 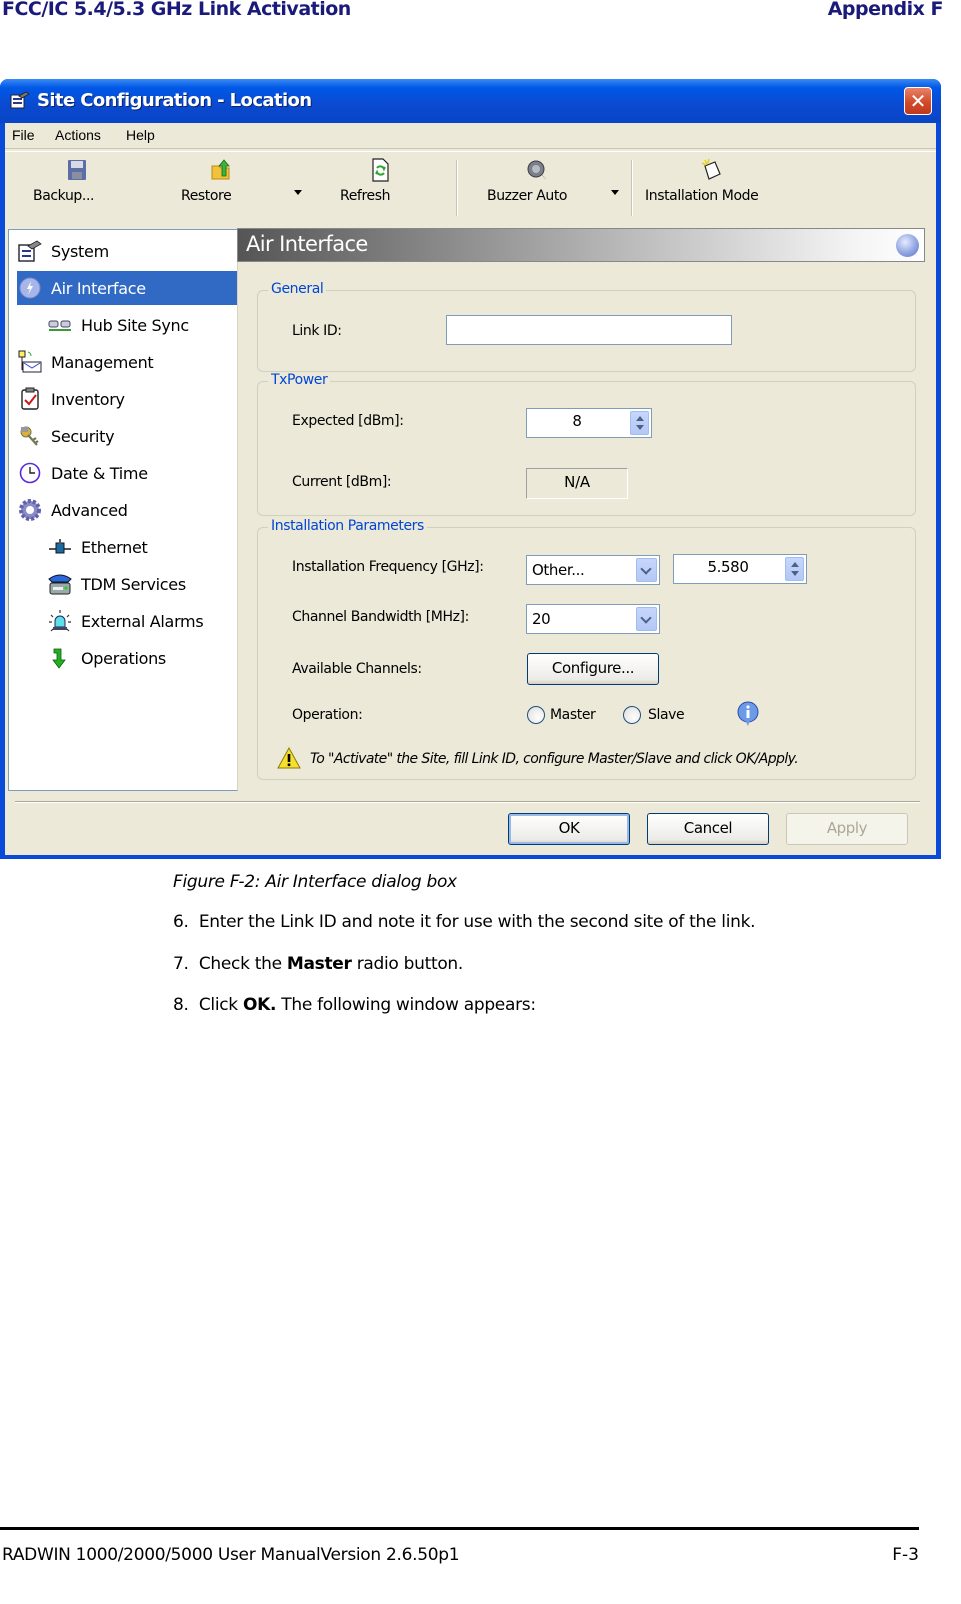 I want to click on channel-bandwidth-select: 20, so click(x=593, y=619).